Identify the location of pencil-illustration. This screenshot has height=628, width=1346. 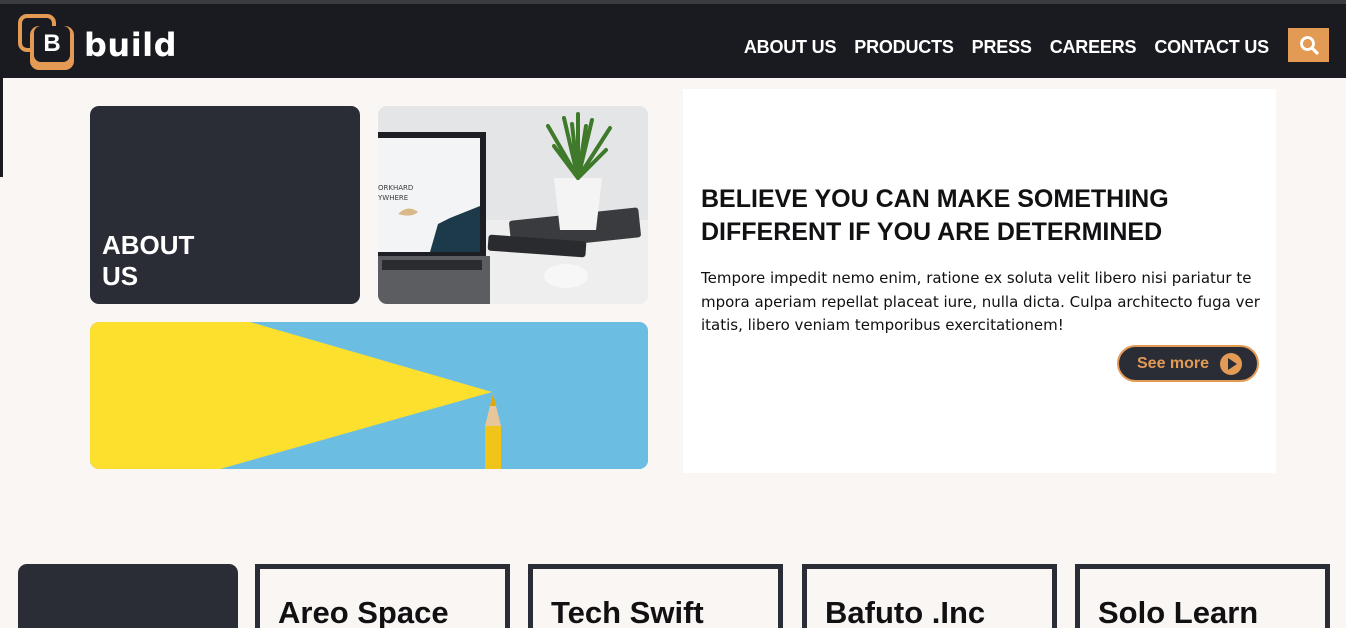
(369, 395).